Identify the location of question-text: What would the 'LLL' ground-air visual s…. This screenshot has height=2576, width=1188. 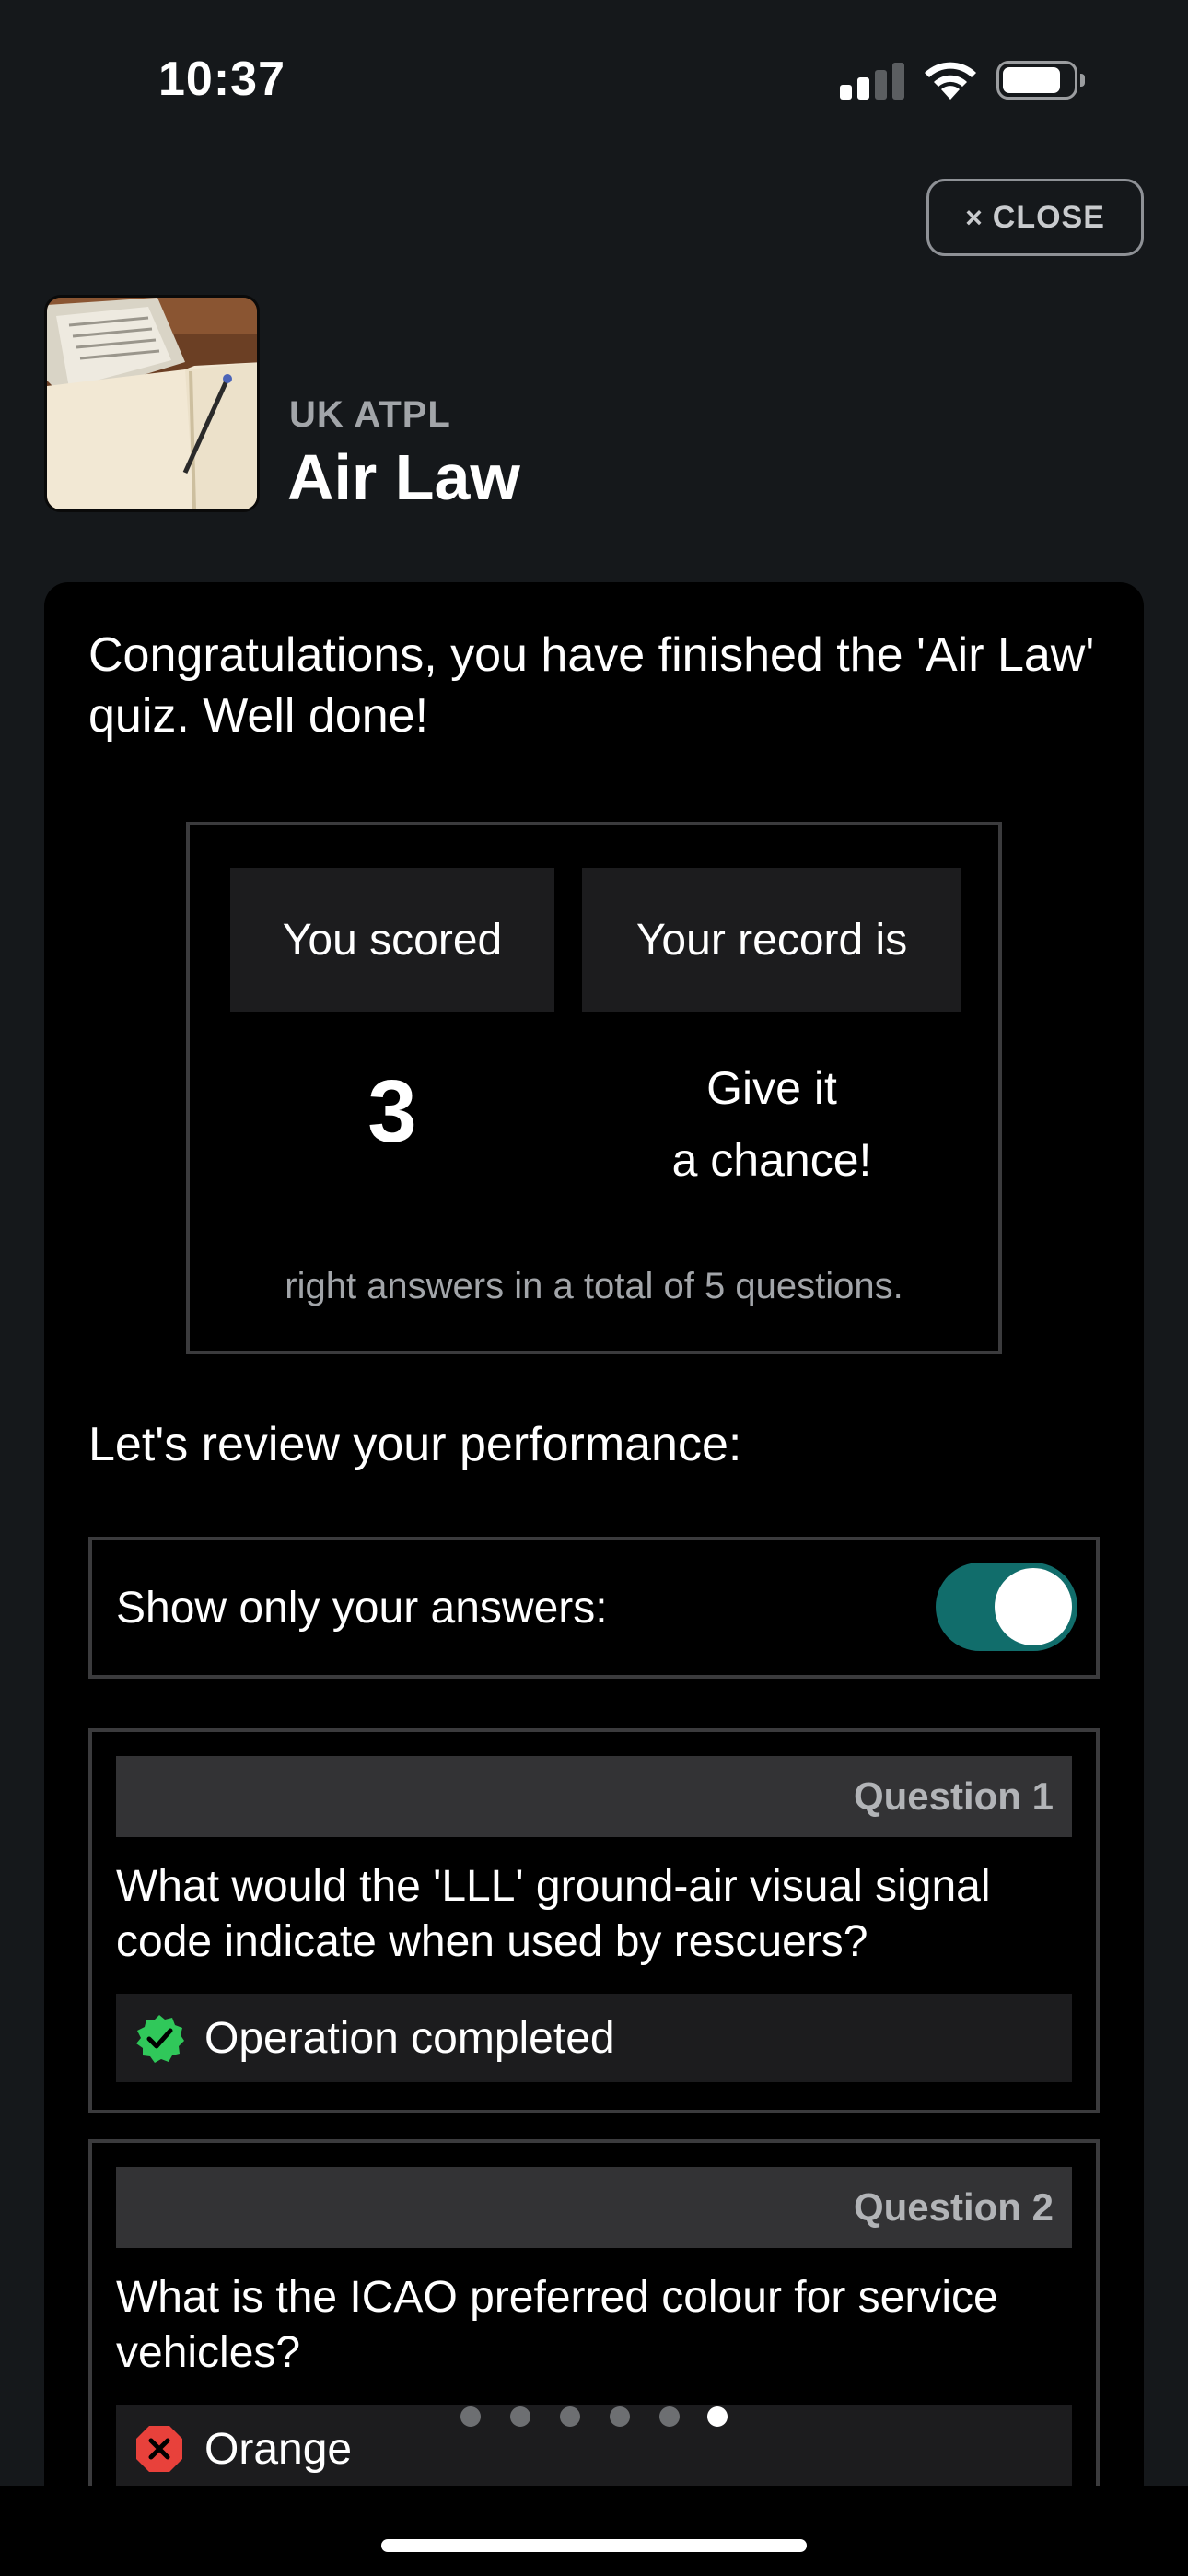
(553, 1914).